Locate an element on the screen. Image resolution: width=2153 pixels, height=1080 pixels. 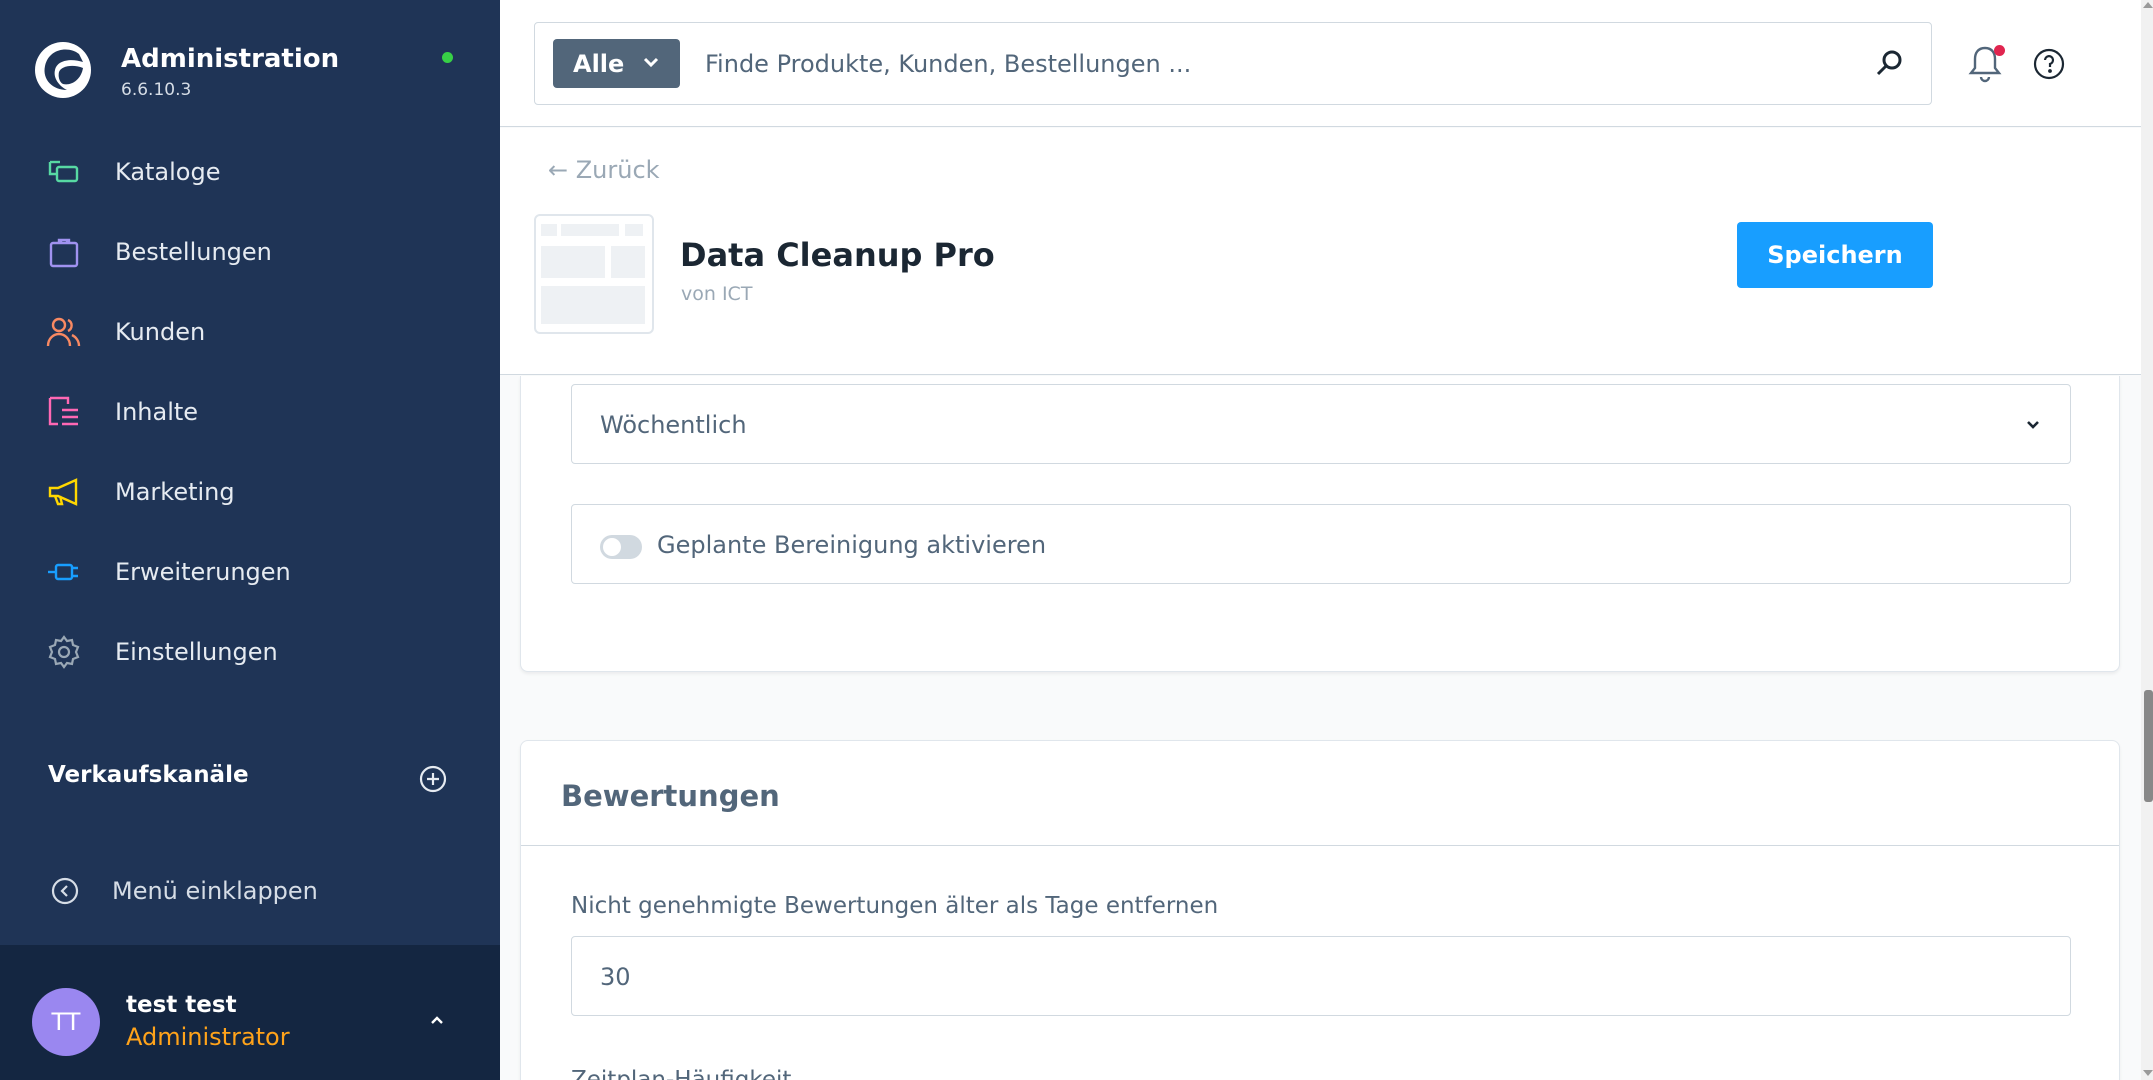
save-button: Speichern is located at coordinates (1835, 255).